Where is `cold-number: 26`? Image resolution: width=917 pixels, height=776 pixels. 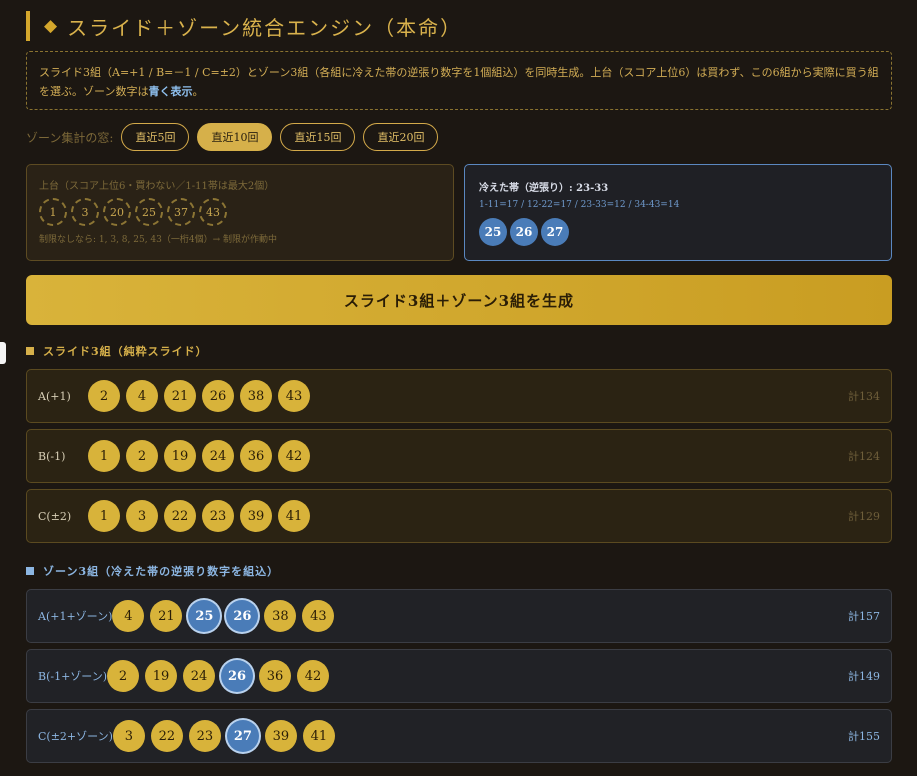
cold-number: 26 is located at coordinates (524, 232).